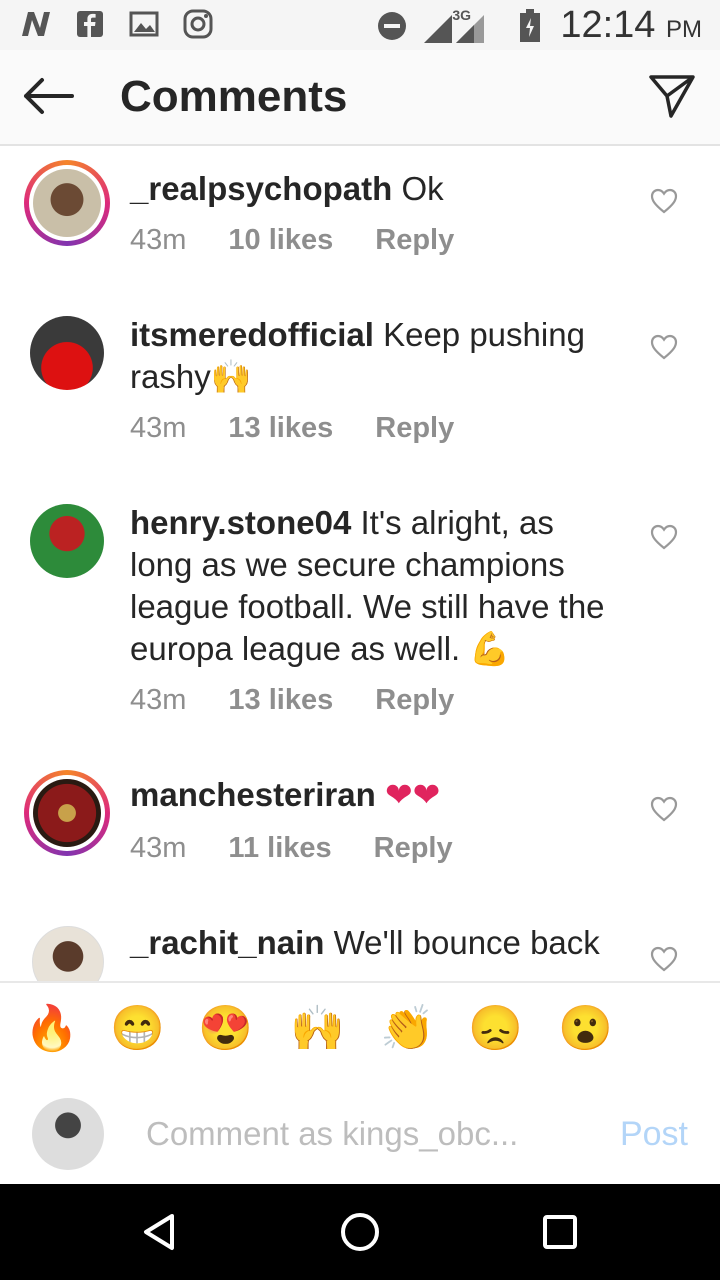 The width and height of the screenshot is (720, 1280). I want to click on heart-eyes-emoji-button: 😍, so click(225, 1029).